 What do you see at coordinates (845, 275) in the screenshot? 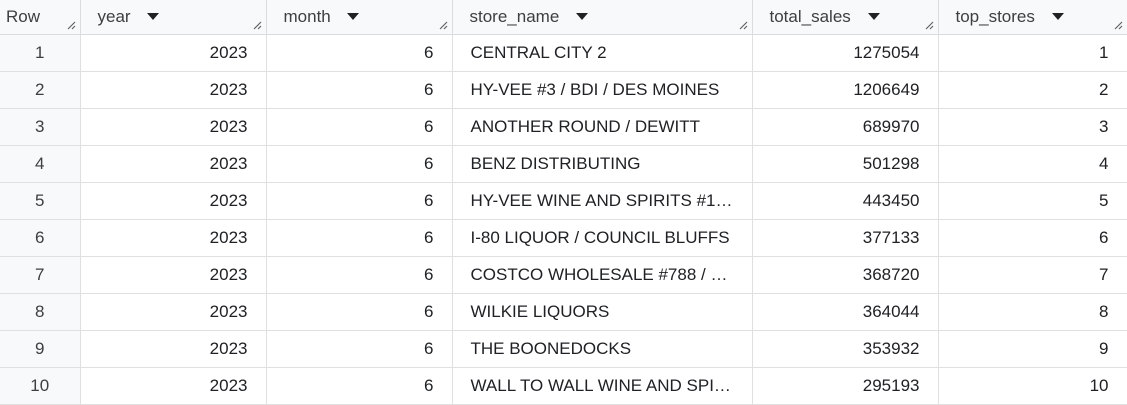
I see `total-sales-cell: 368720` at bounding box center [845, 275].